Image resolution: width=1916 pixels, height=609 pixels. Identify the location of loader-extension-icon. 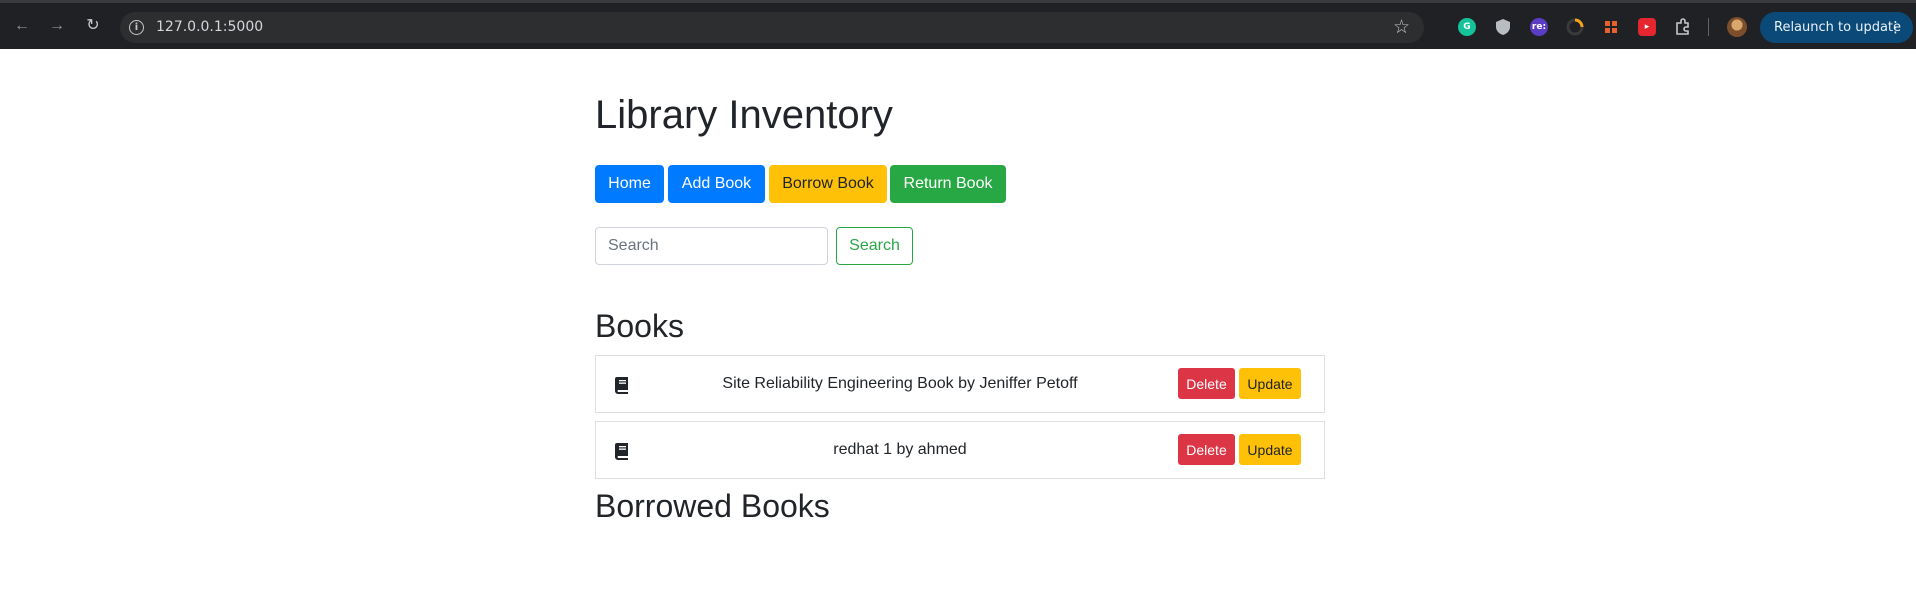
(1575, 27).